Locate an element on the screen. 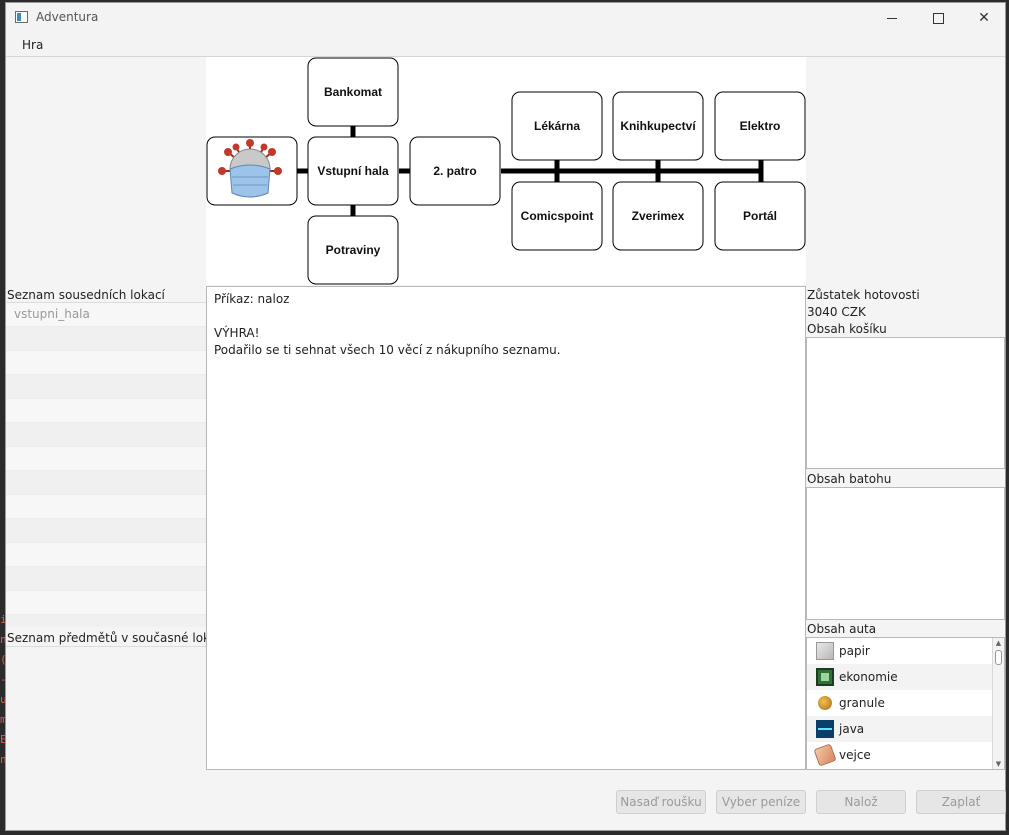 The width and height of the screenshot is (1009, 835). items-label: Seznam předmětů v současné lokaci is located at coordinates (117, 638).